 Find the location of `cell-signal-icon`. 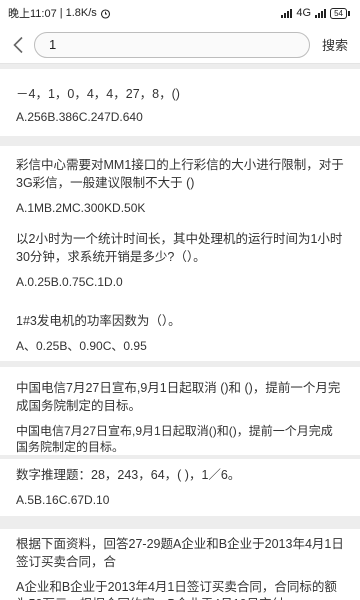

cell-signal-icon is located at coordinates (321, 13).